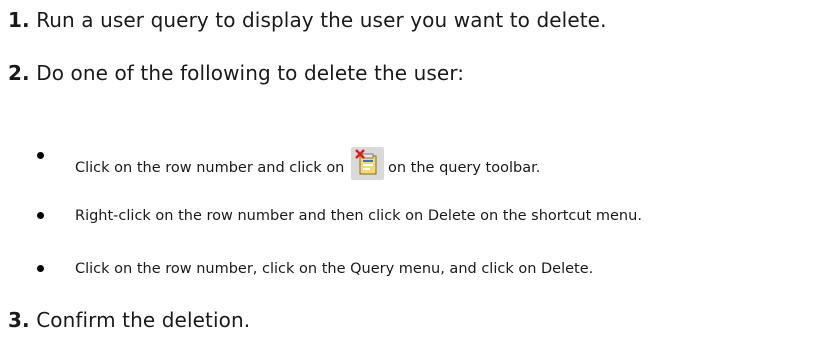  Describe the element at coordinates (143, 320) in the screenshot. I see `step-text: Confirm the deletion.` at that location.